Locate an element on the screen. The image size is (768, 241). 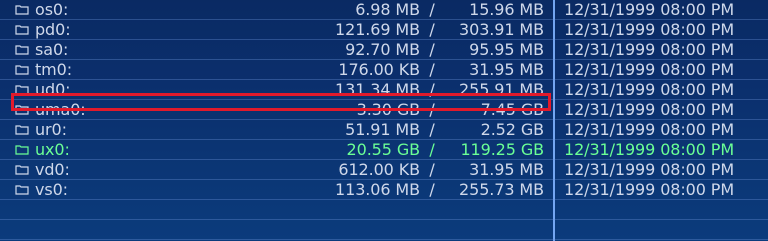
used-space: 131.34 MB is located at coordinates (377, 89).